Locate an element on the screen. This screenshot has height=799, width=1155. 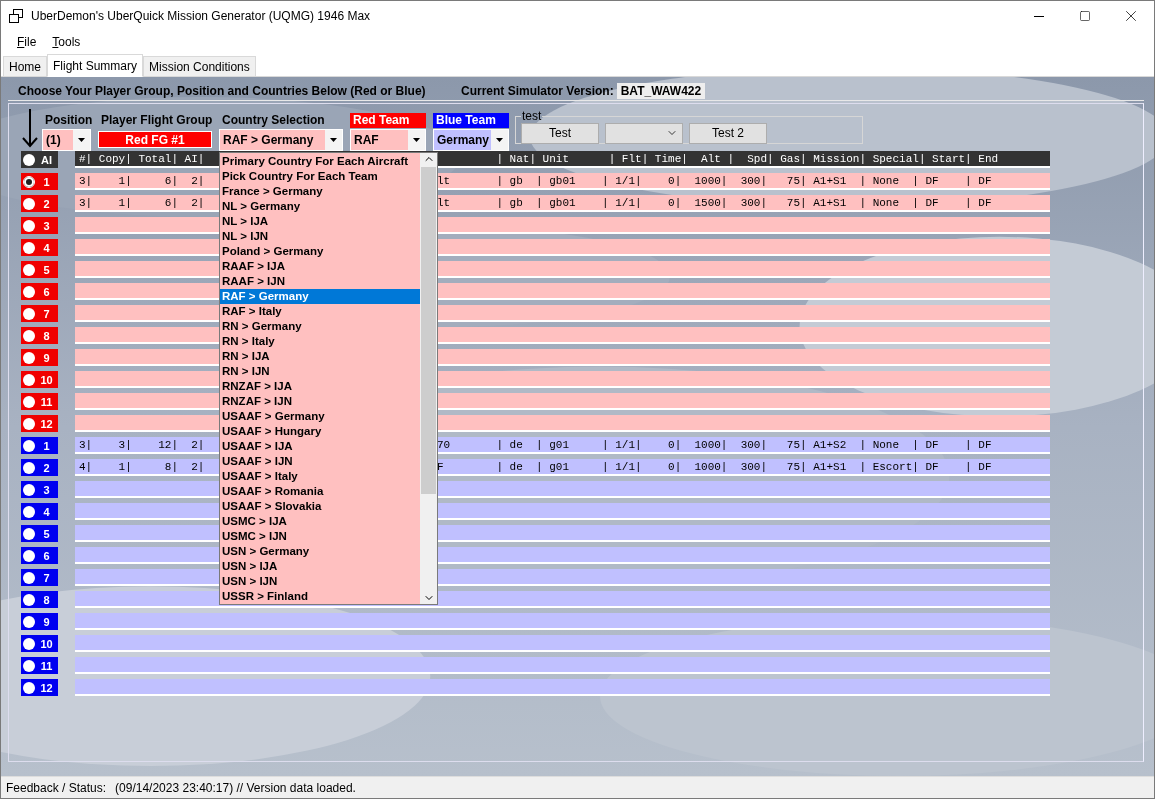
scrollbar is located at coordinates (428, 378).